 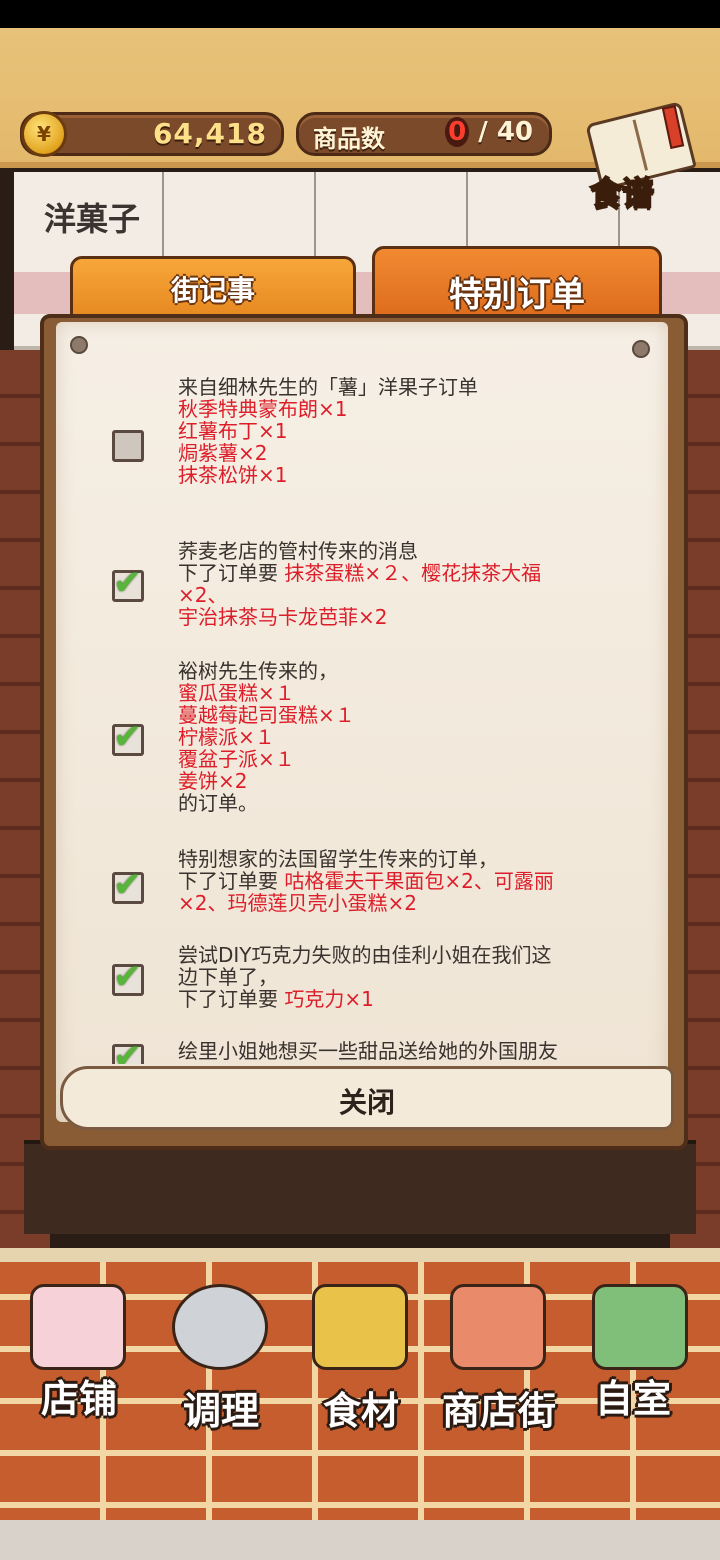 I want to click on nav-cooking: 调理, so click(x=222, y=1358).